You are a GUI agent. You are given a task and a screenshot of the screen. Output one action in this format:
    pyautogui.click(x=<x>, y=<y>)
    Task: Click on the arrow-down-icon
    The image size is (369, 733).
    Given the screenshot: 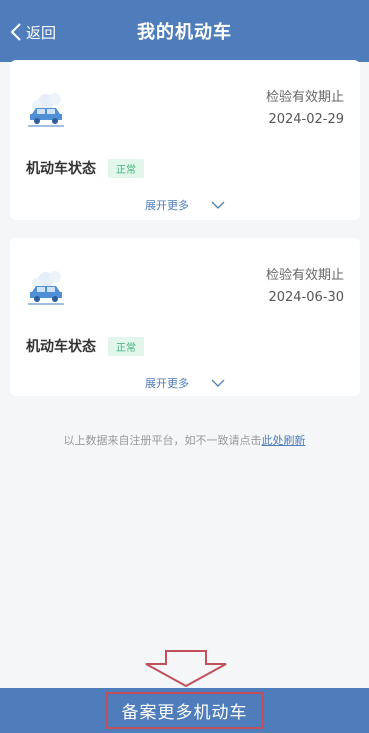 What is the action you would take?
    pyautogui.click(x=186, y=669)
    